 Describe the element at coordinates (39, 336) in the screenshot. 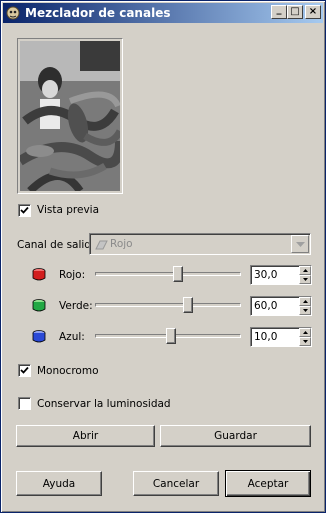

I see `blue-channel-icon` at that location.